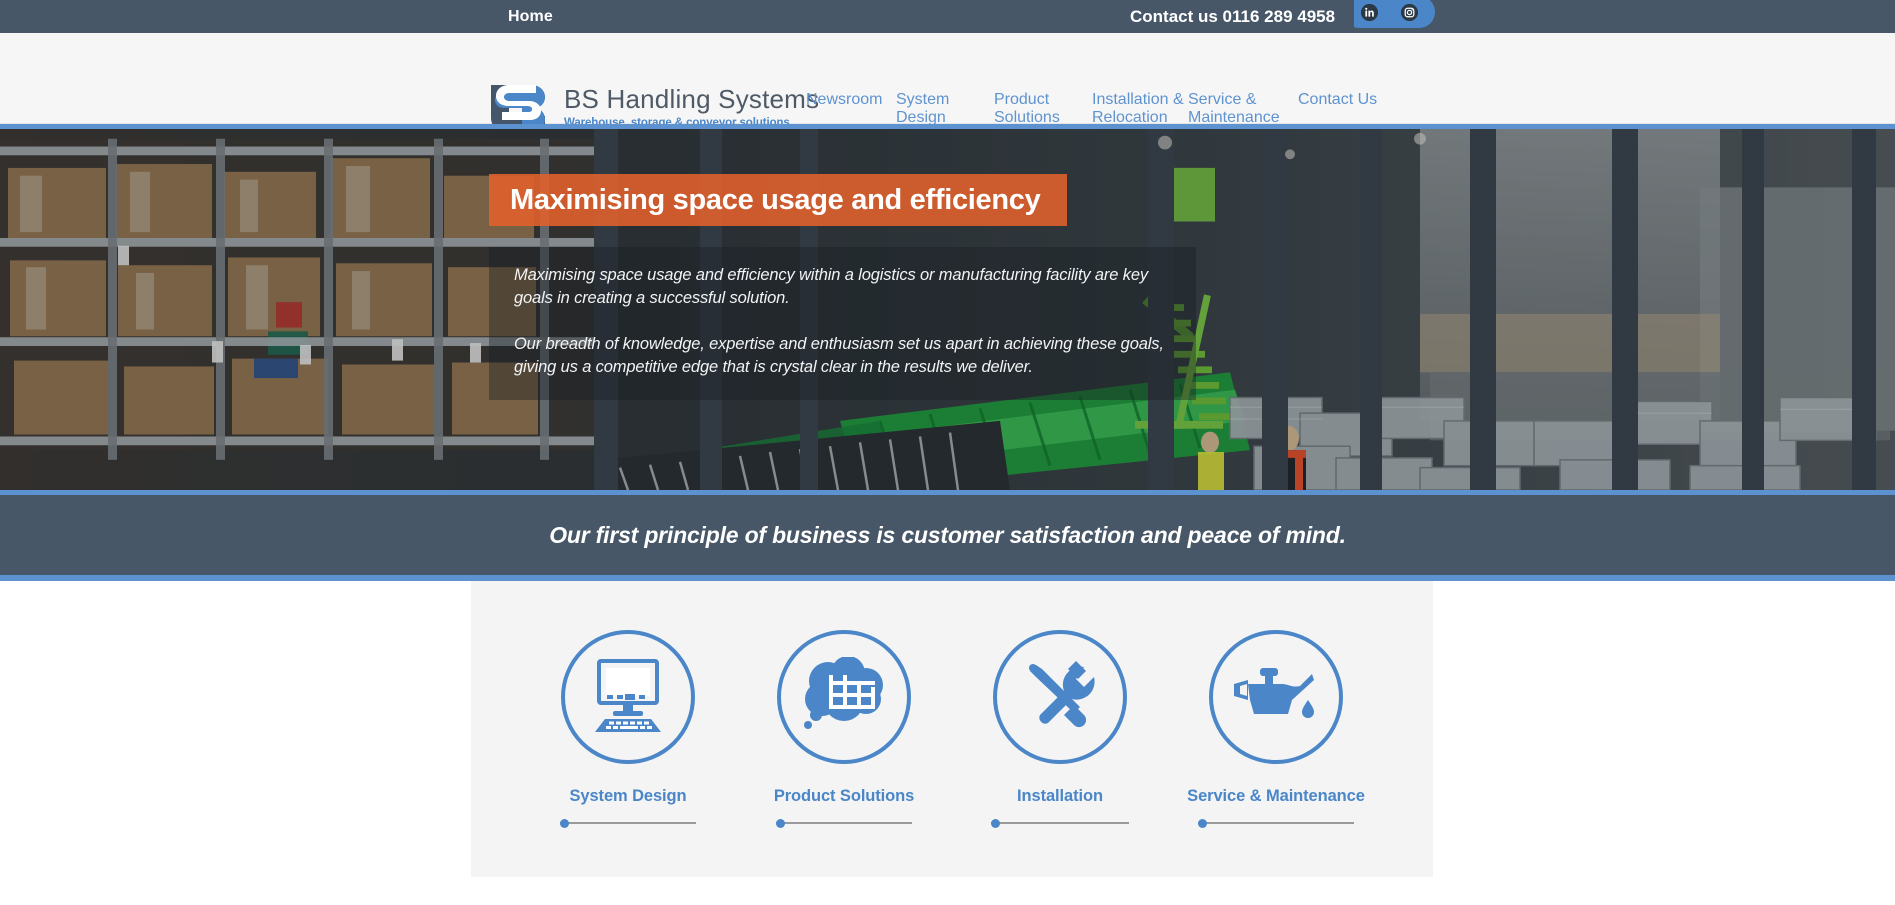 This screenshot has width=1895, height=905. What do you see at coordinates (1276, 796) in the screenshot?
I see `service-label: Service & Maintenance` at bounding box center [1276, 796].